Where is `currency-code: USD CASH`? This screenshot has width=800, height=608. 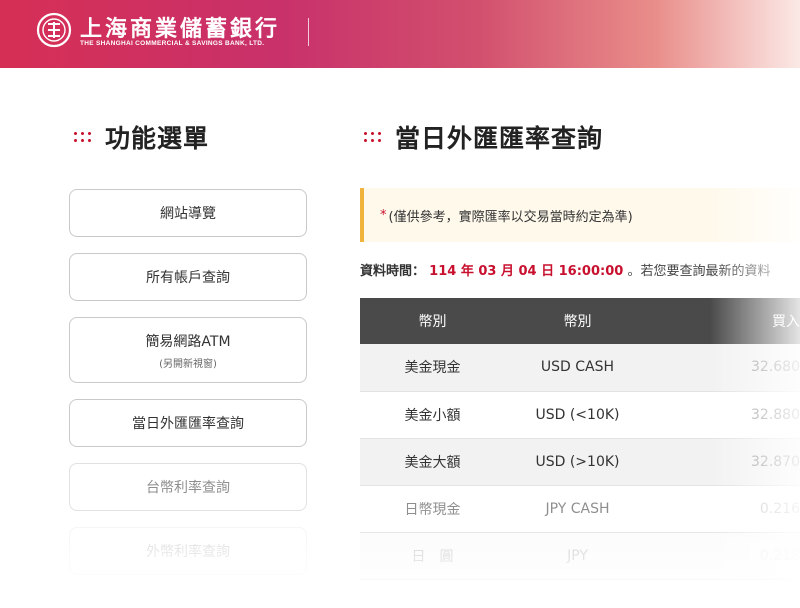
currency-code: USD CASH is located at coordinates (577, 368).